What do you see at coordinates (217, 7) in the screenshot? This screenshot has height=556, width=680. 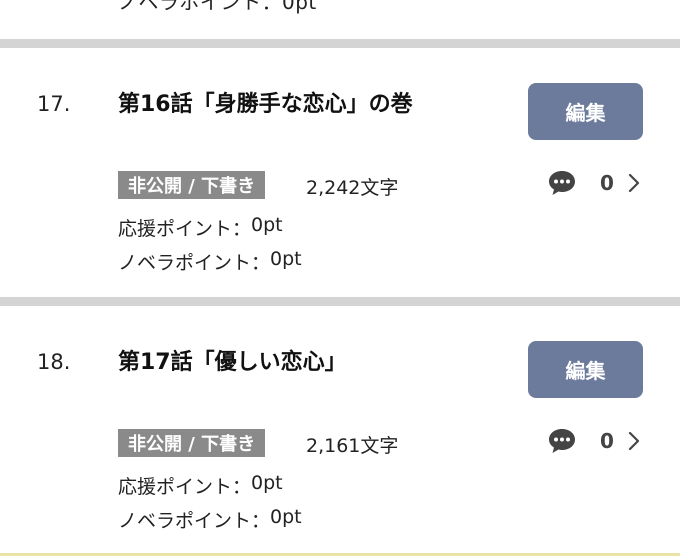 I see `previous-episode-novela-points: ノベラポイント：0pt` at bounding box center [217, 7].